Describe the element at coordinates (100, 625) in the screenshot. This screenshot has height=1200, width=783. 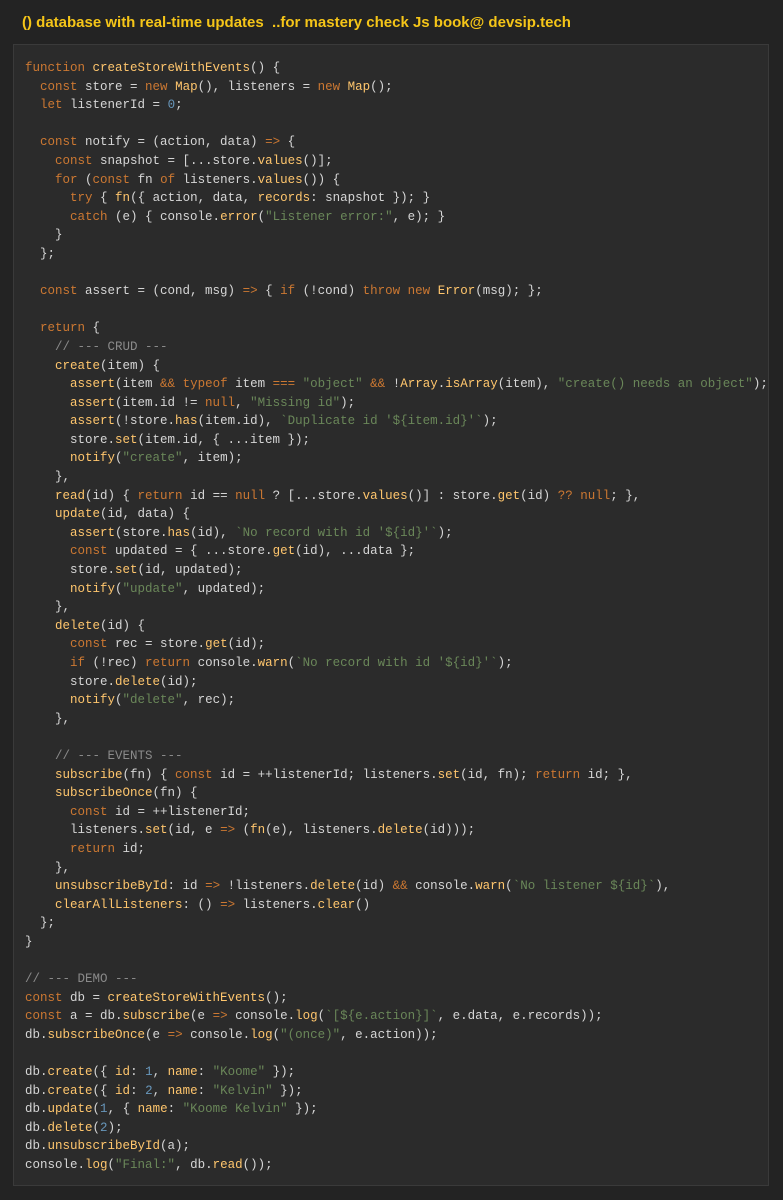
I see `code-line: delete(id) {` at that location.